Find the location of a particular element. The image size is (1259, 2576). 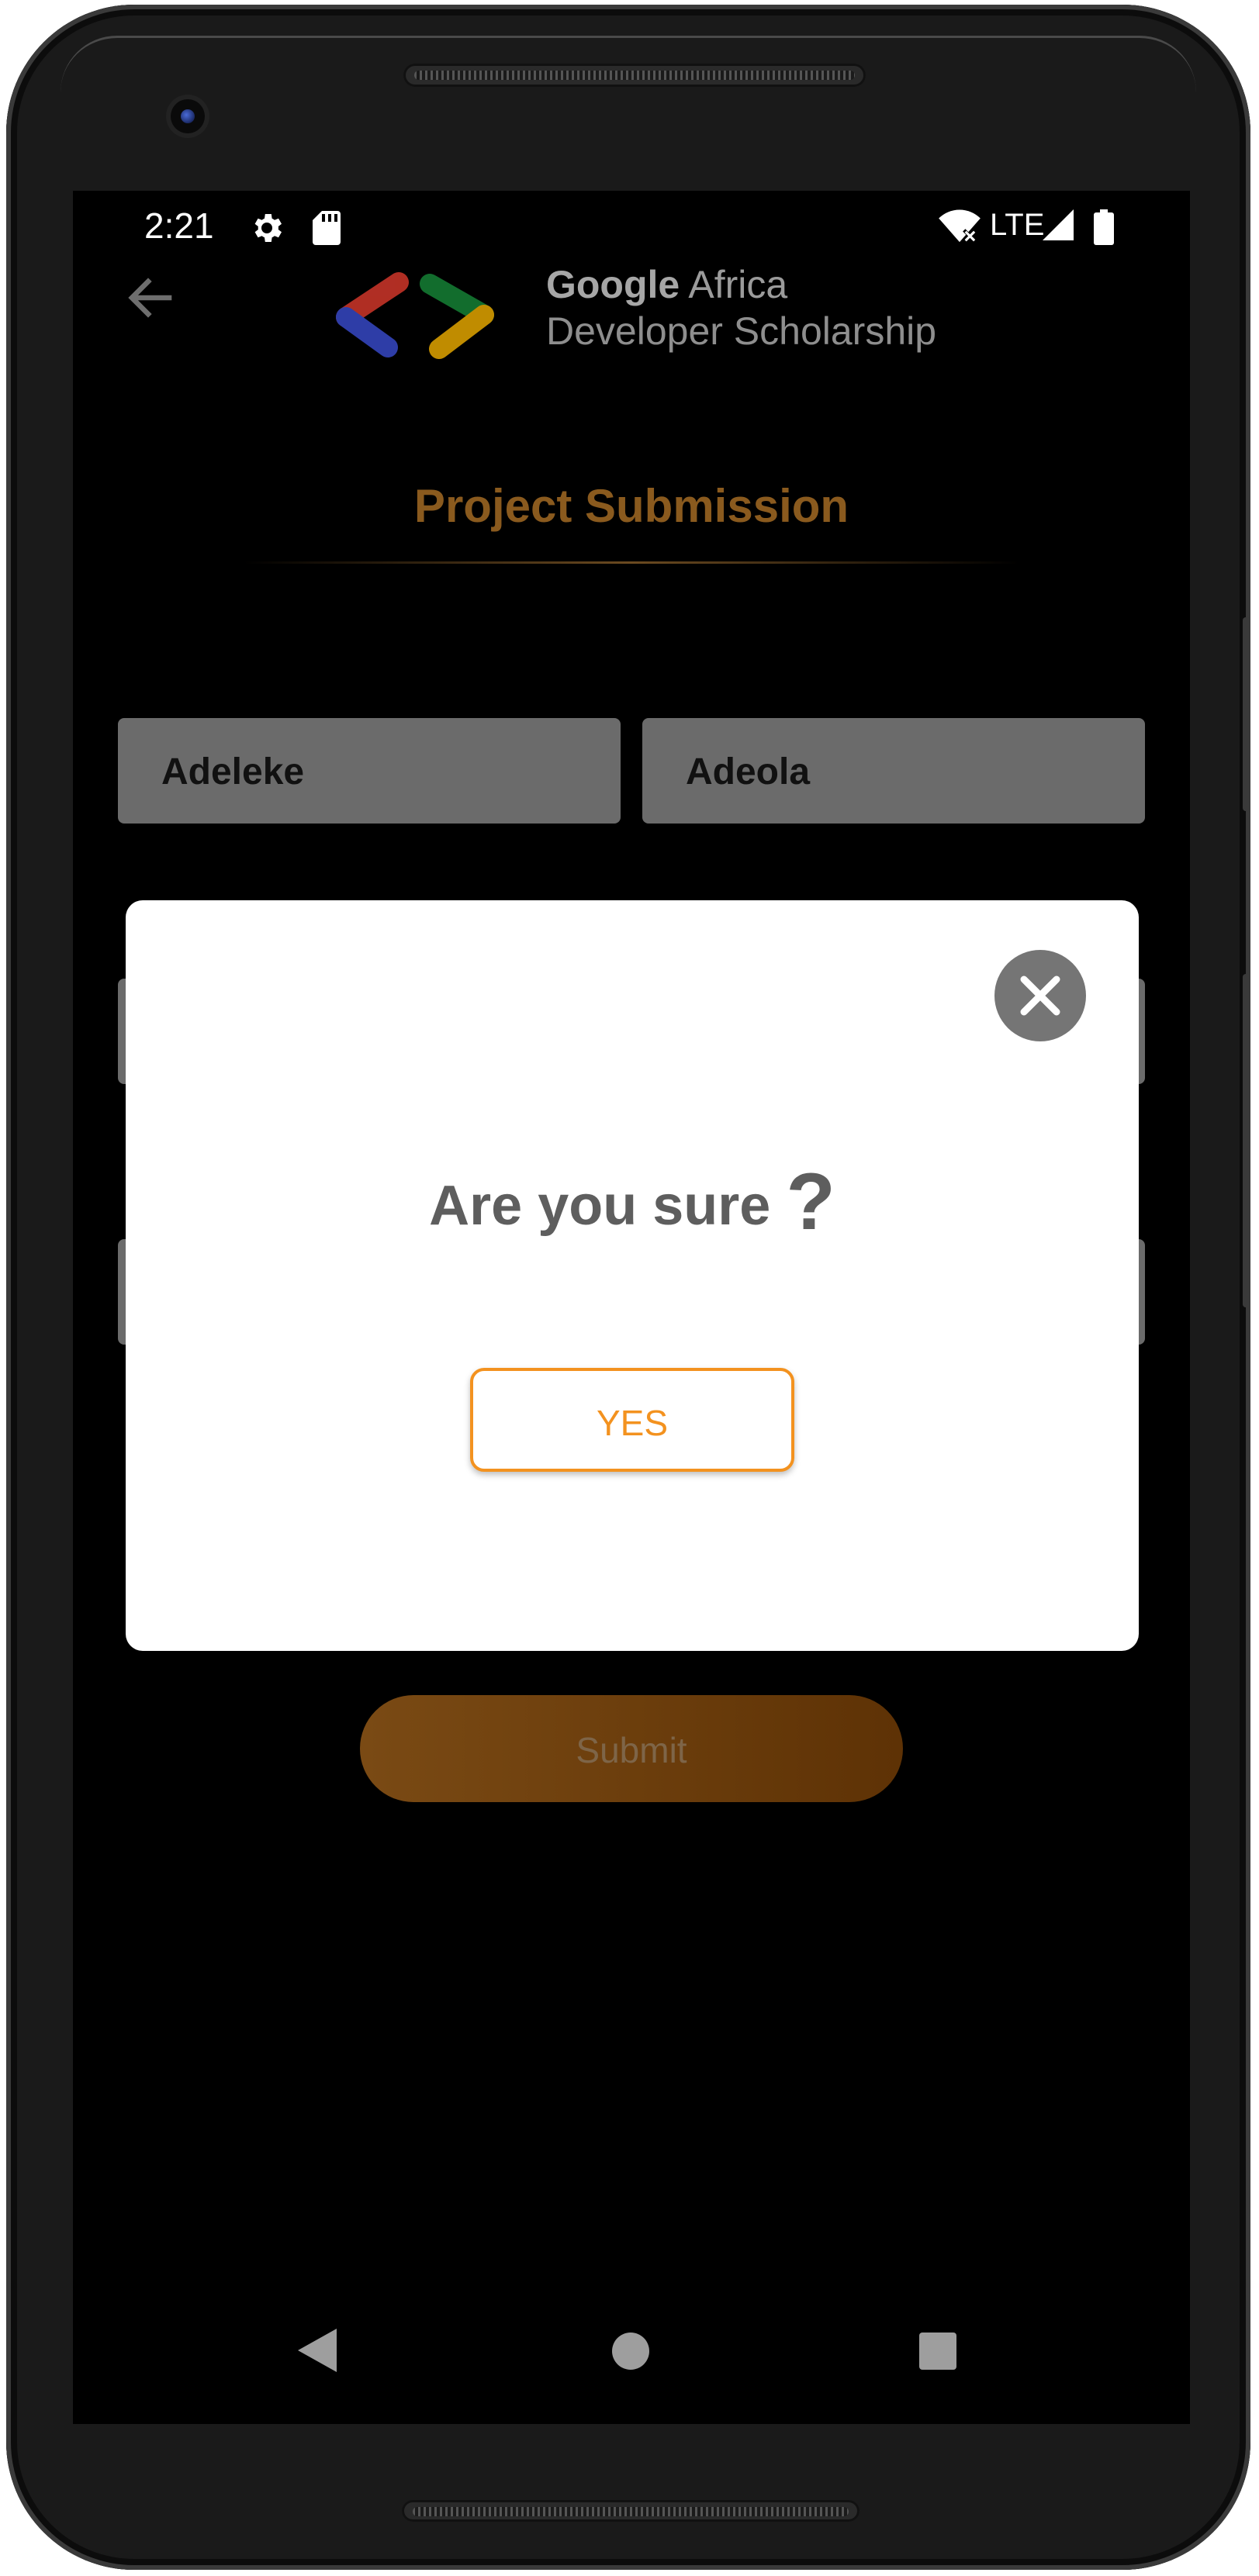

submit-label: Submit is located at coordinates (631, 1750).